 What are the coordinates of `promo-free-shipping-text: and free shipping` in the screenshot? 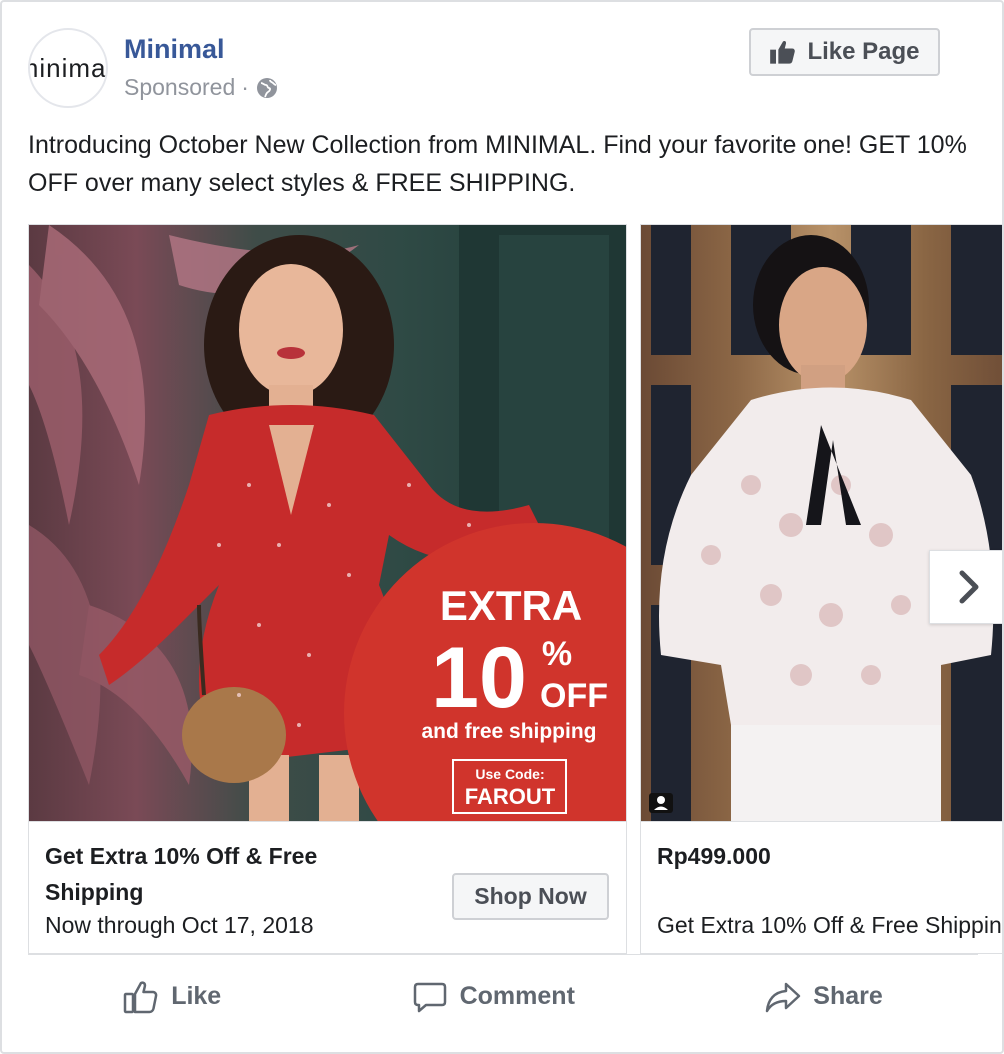 It's located at (508, 731).